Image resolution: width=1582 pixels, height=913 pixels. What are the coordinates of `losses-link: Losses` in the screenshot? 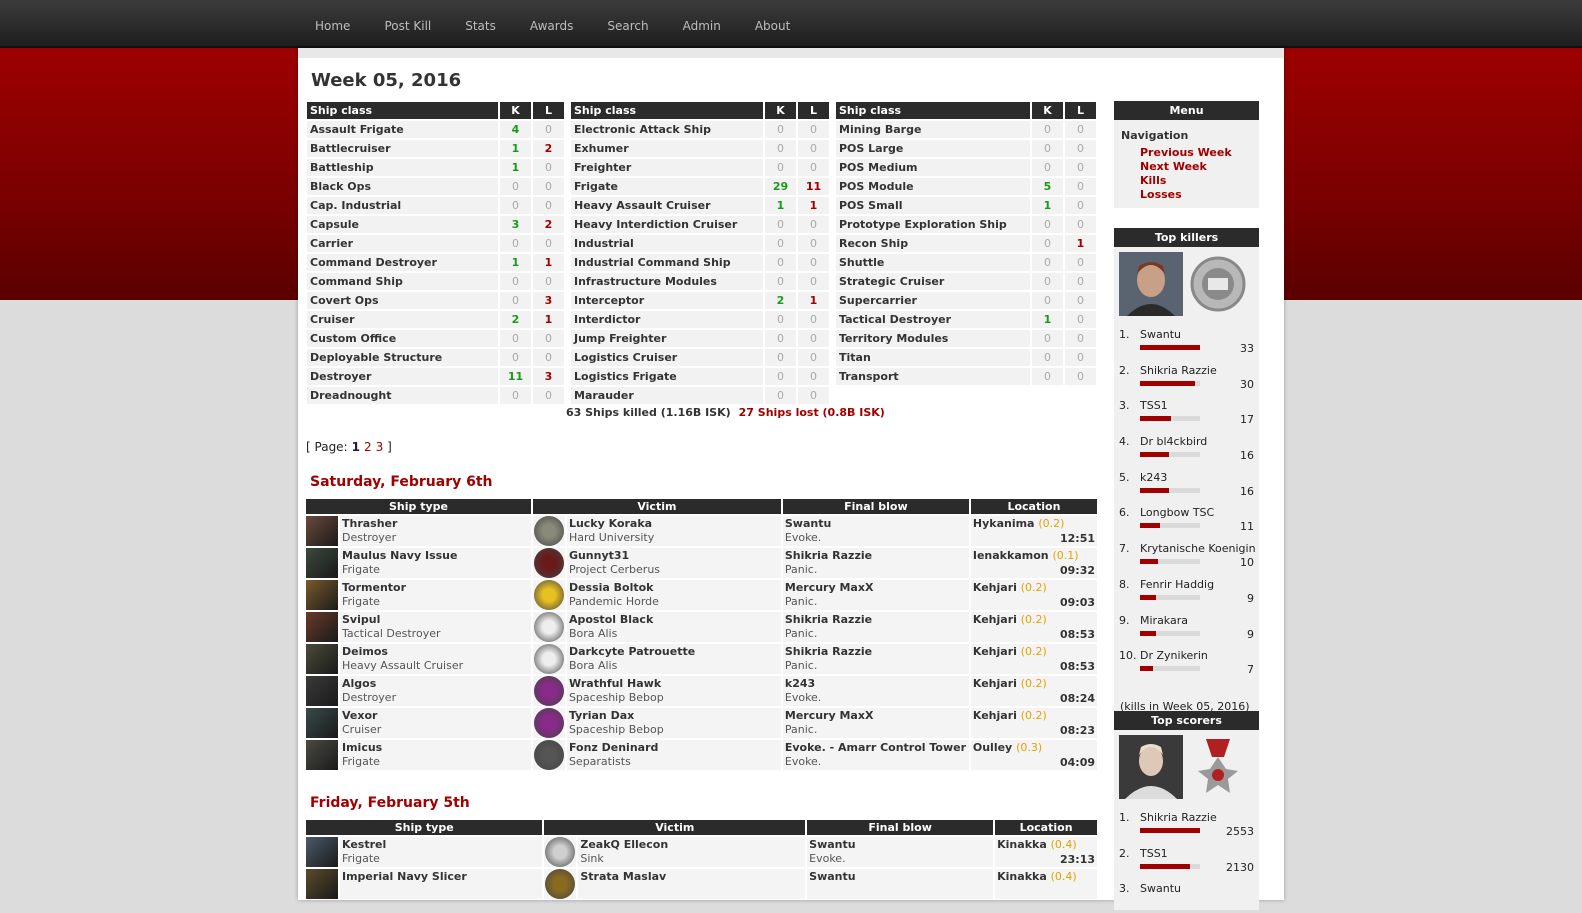 It's located at (1196, 195).